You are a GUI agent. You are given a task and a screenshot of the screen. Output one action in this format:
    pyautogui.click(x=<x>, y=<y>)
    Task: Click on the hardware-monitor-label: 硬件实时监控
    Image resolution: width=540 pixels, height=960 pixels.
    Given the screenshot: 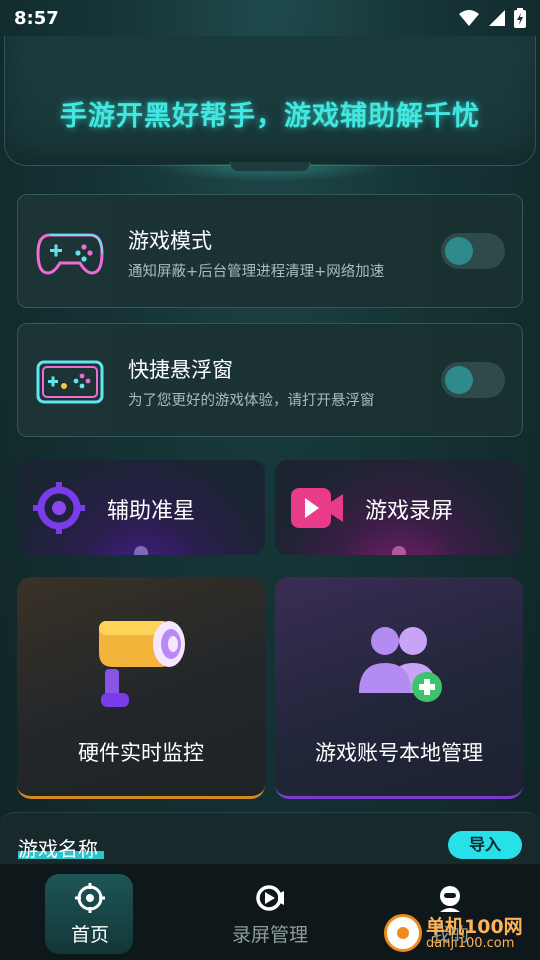 What is the action you would take?
    pyautogui.click(x=141, y=753)
    